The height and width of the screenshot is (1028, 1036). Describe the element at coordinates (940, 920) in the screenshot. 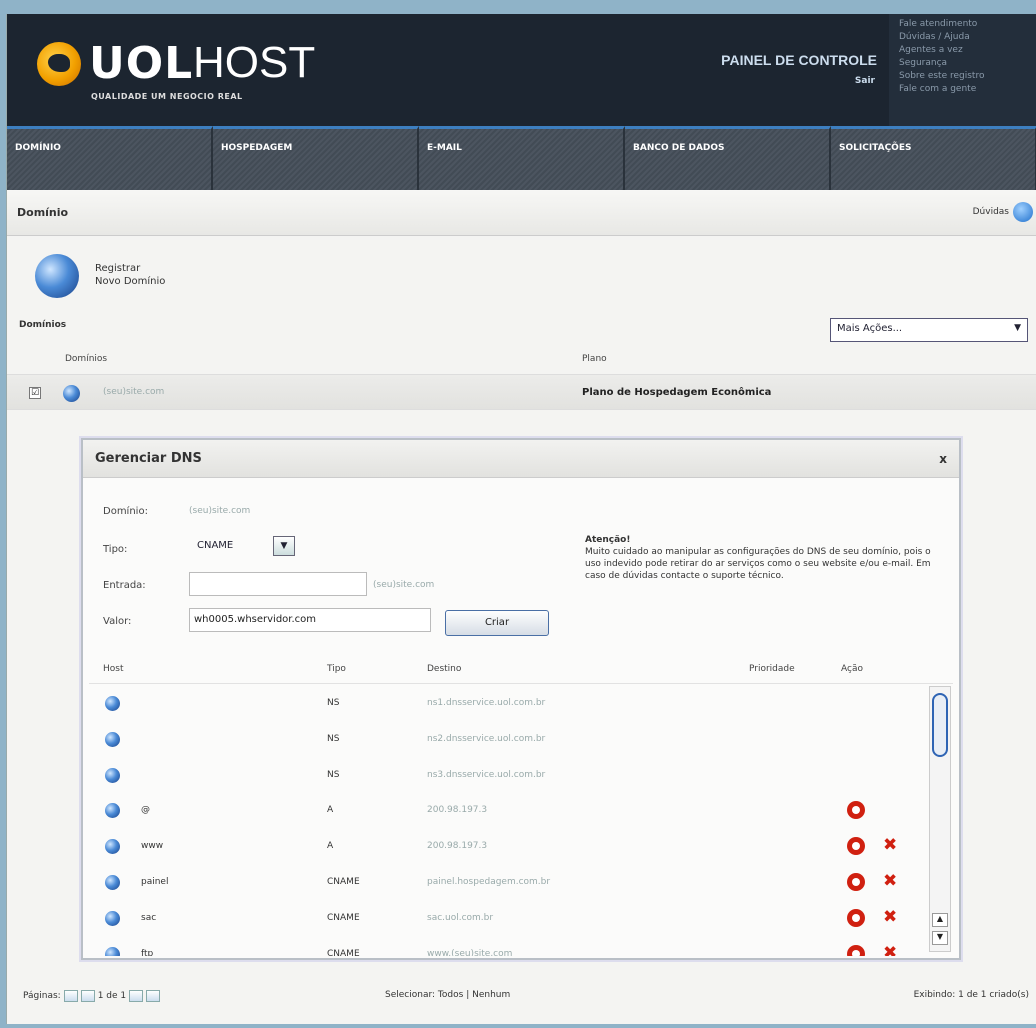

I see `scroll-up-icon: ▲` at that location.